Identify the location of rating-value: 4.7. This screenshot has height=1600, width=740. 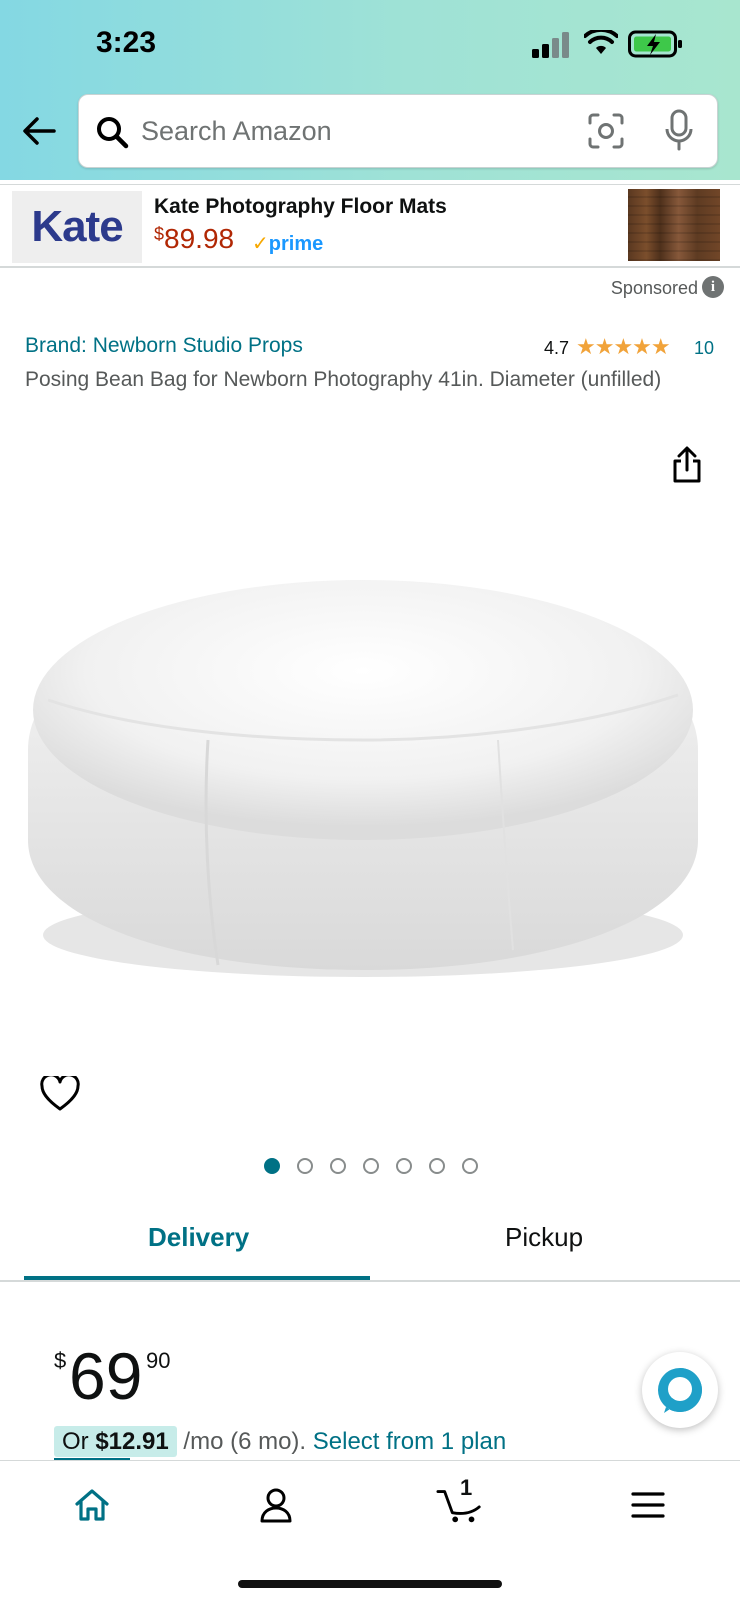
(557, 348).